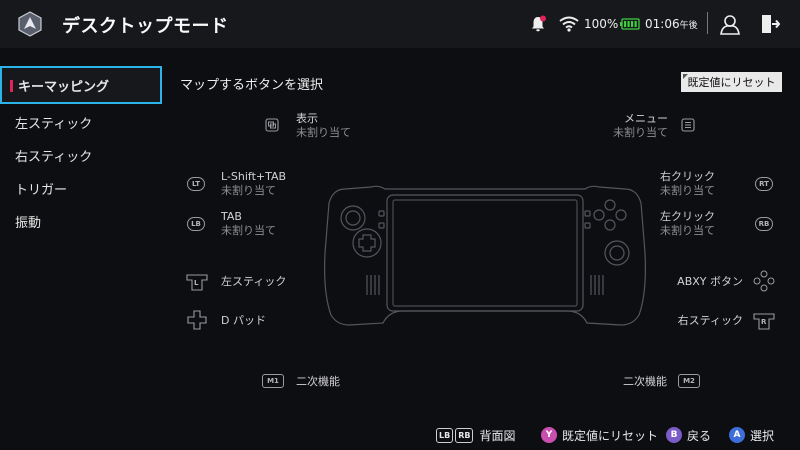 The image size is (800, 450). I want to click on map-dpad: D パッド, so click(243, 321).